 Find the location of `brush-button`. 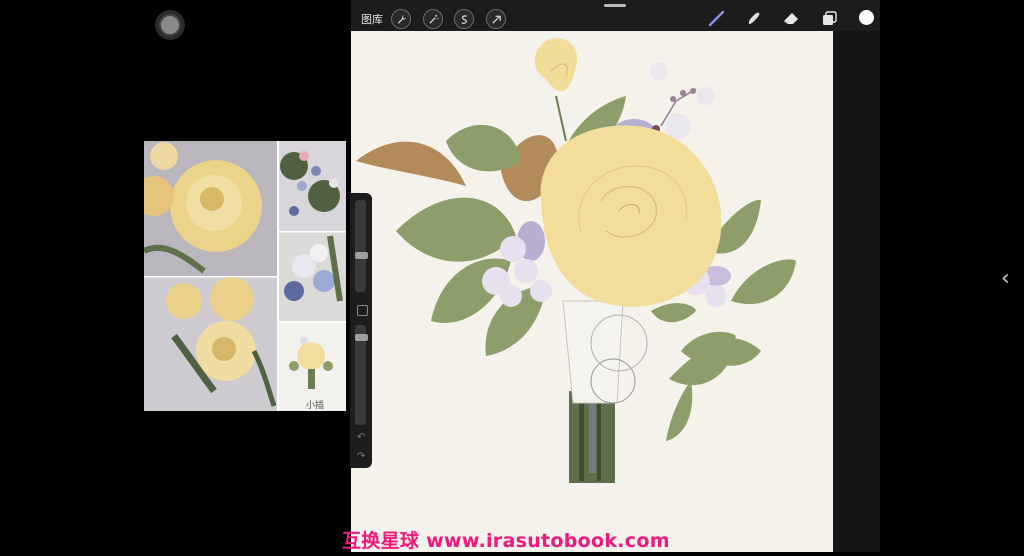

brush-button is located at coordinates (717, 18).